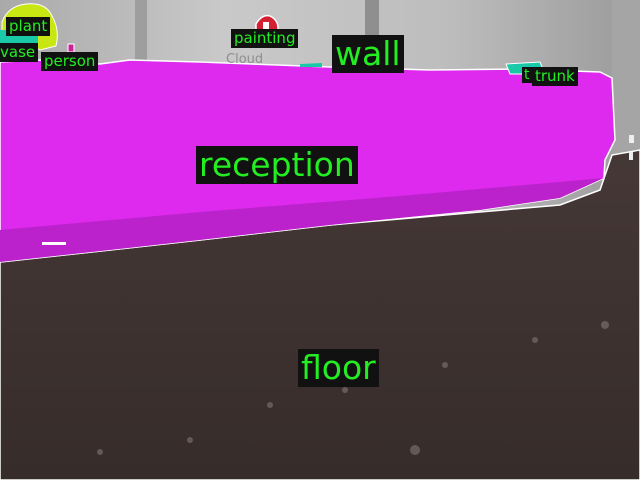  Describe the element at coordinates (631, 139) in the screenshot. I see `right-edge-object` at that location.